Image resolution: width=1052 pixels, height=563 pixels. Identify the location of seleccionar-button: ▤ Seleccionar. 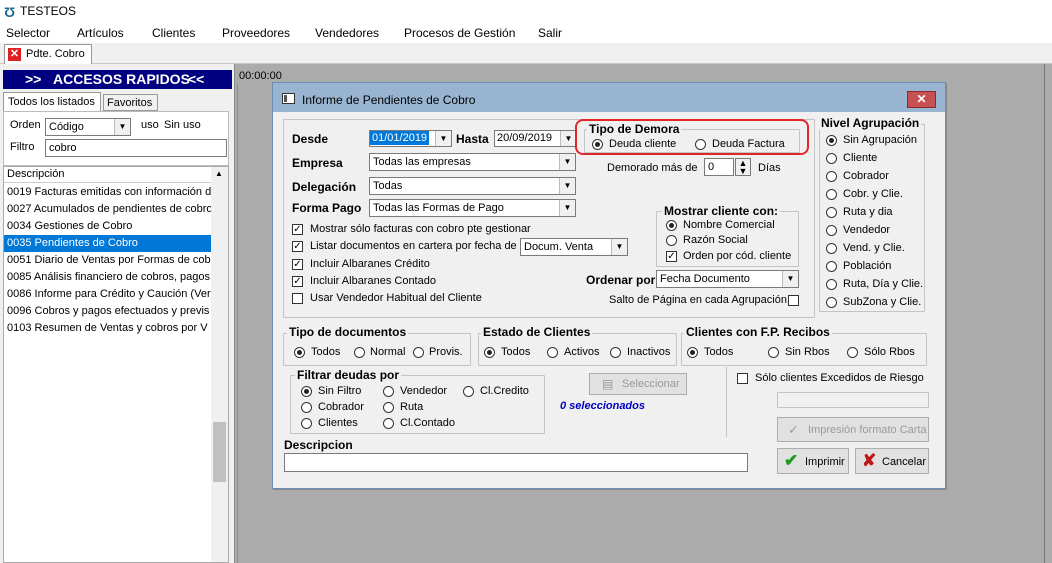
(638, 384).